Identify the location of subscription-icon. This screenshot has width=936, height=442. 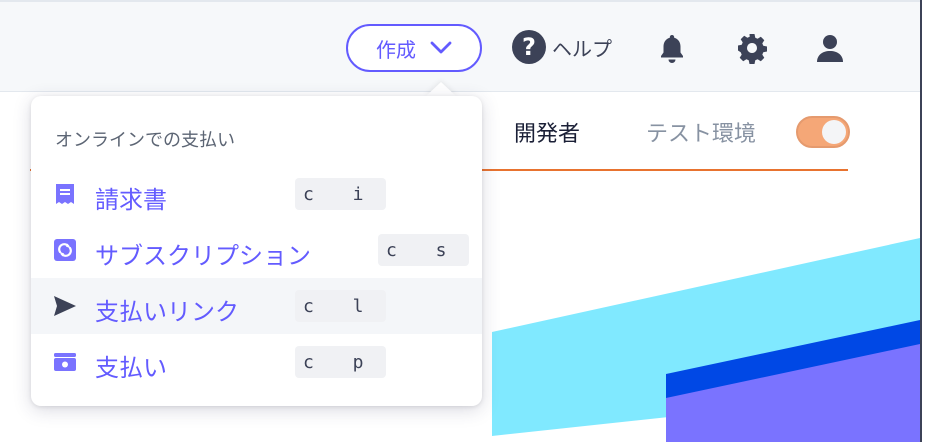
(65, 250).